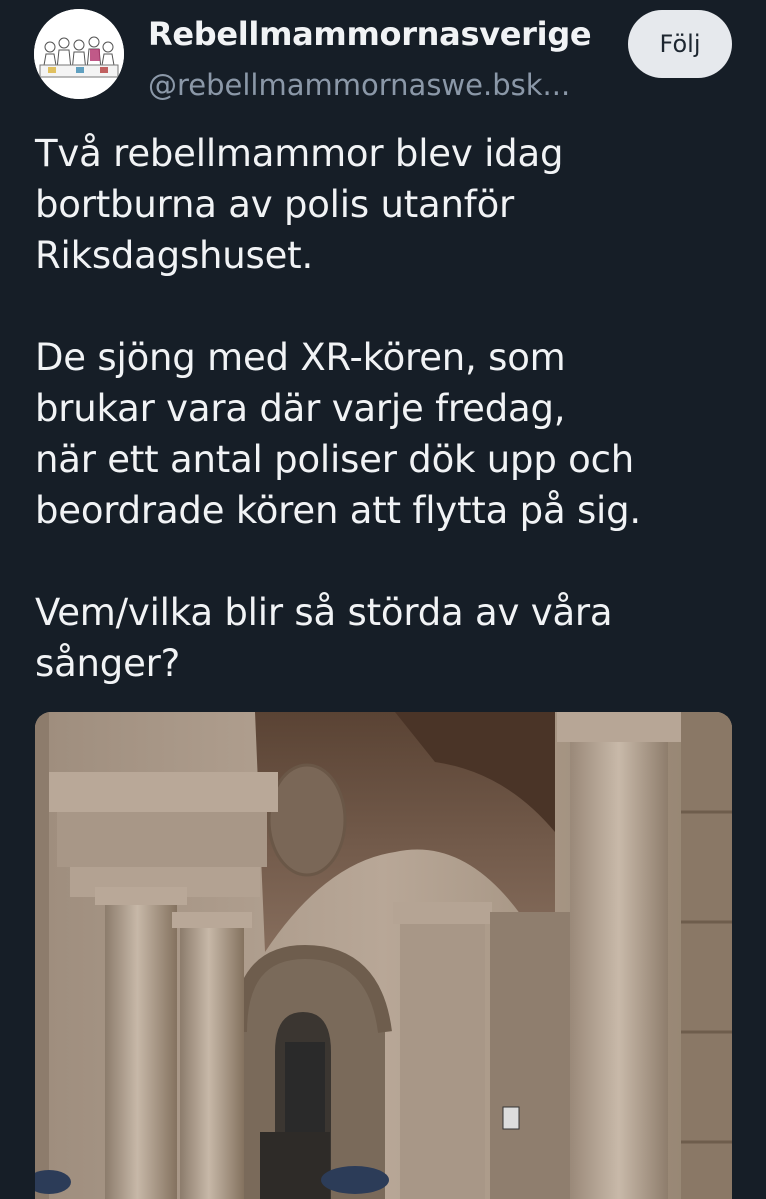  Describe the element at coordinates (385, 638) in the screenshot. I see `post-paragraph: Vem/vilka blir så störda av våra sånger?` at that location.